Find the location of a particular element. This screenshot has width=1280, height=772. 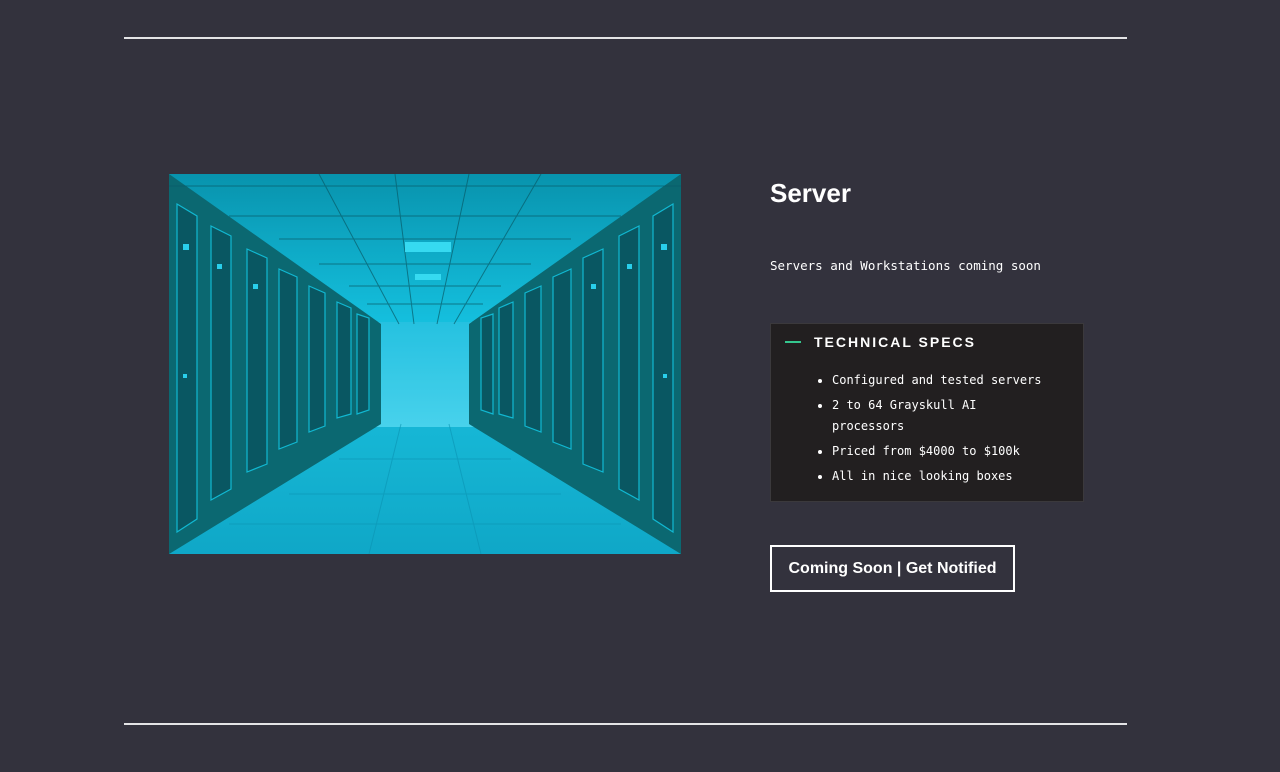

bottom-divider is located at coordinates (625, 724).